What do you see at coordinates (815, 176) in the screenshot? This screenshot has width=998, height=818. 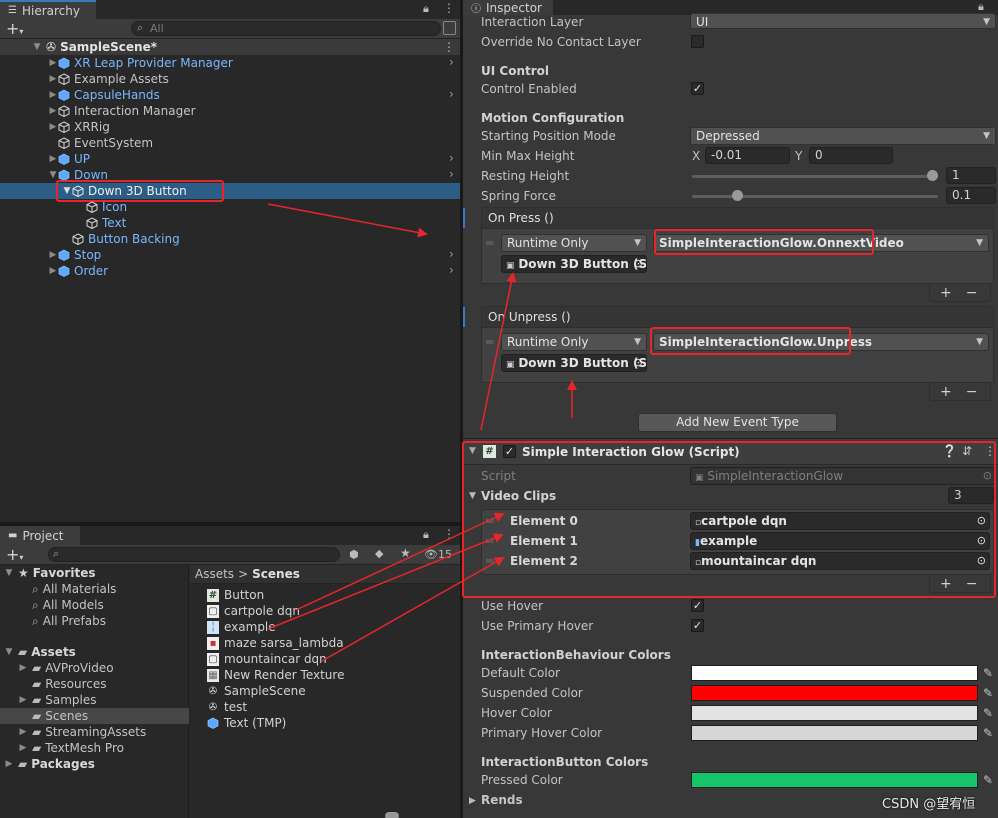 I see `resting-slider-track` at bounding box center [815, 176].